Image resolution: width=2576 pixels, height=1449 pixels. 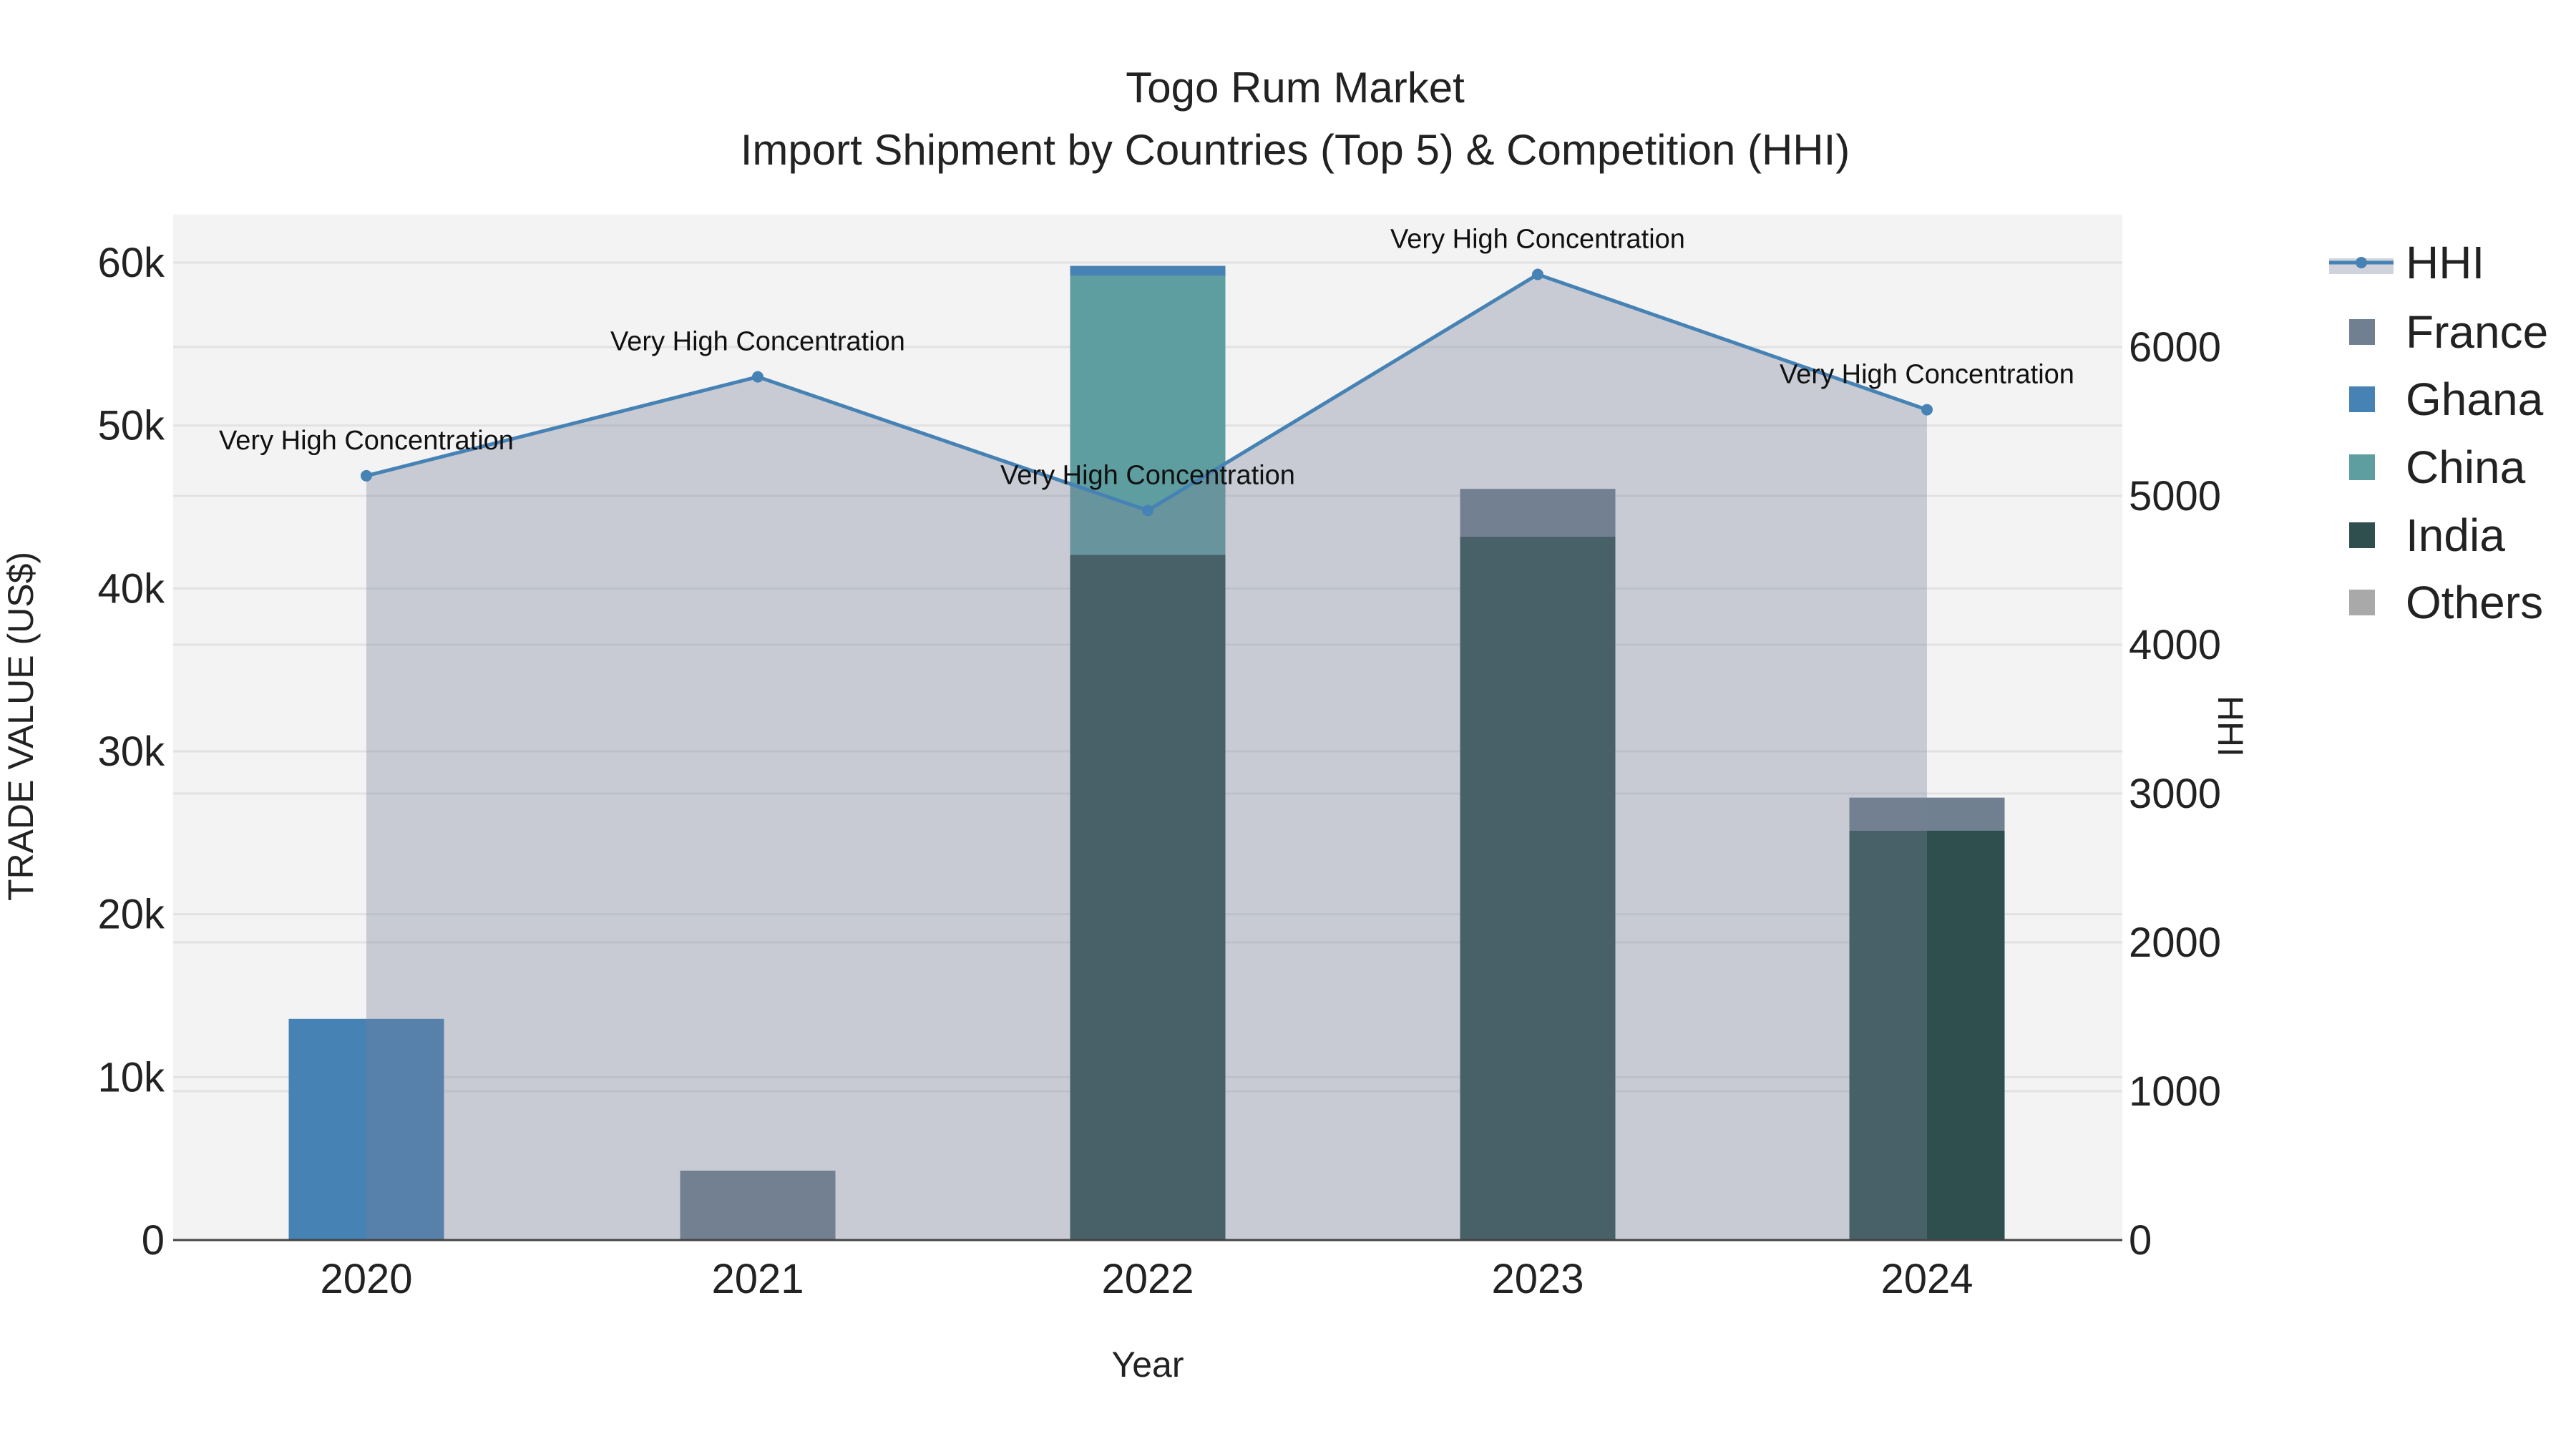 I want to click on y-tick-label: 10k, so click(x=131, y=1077).